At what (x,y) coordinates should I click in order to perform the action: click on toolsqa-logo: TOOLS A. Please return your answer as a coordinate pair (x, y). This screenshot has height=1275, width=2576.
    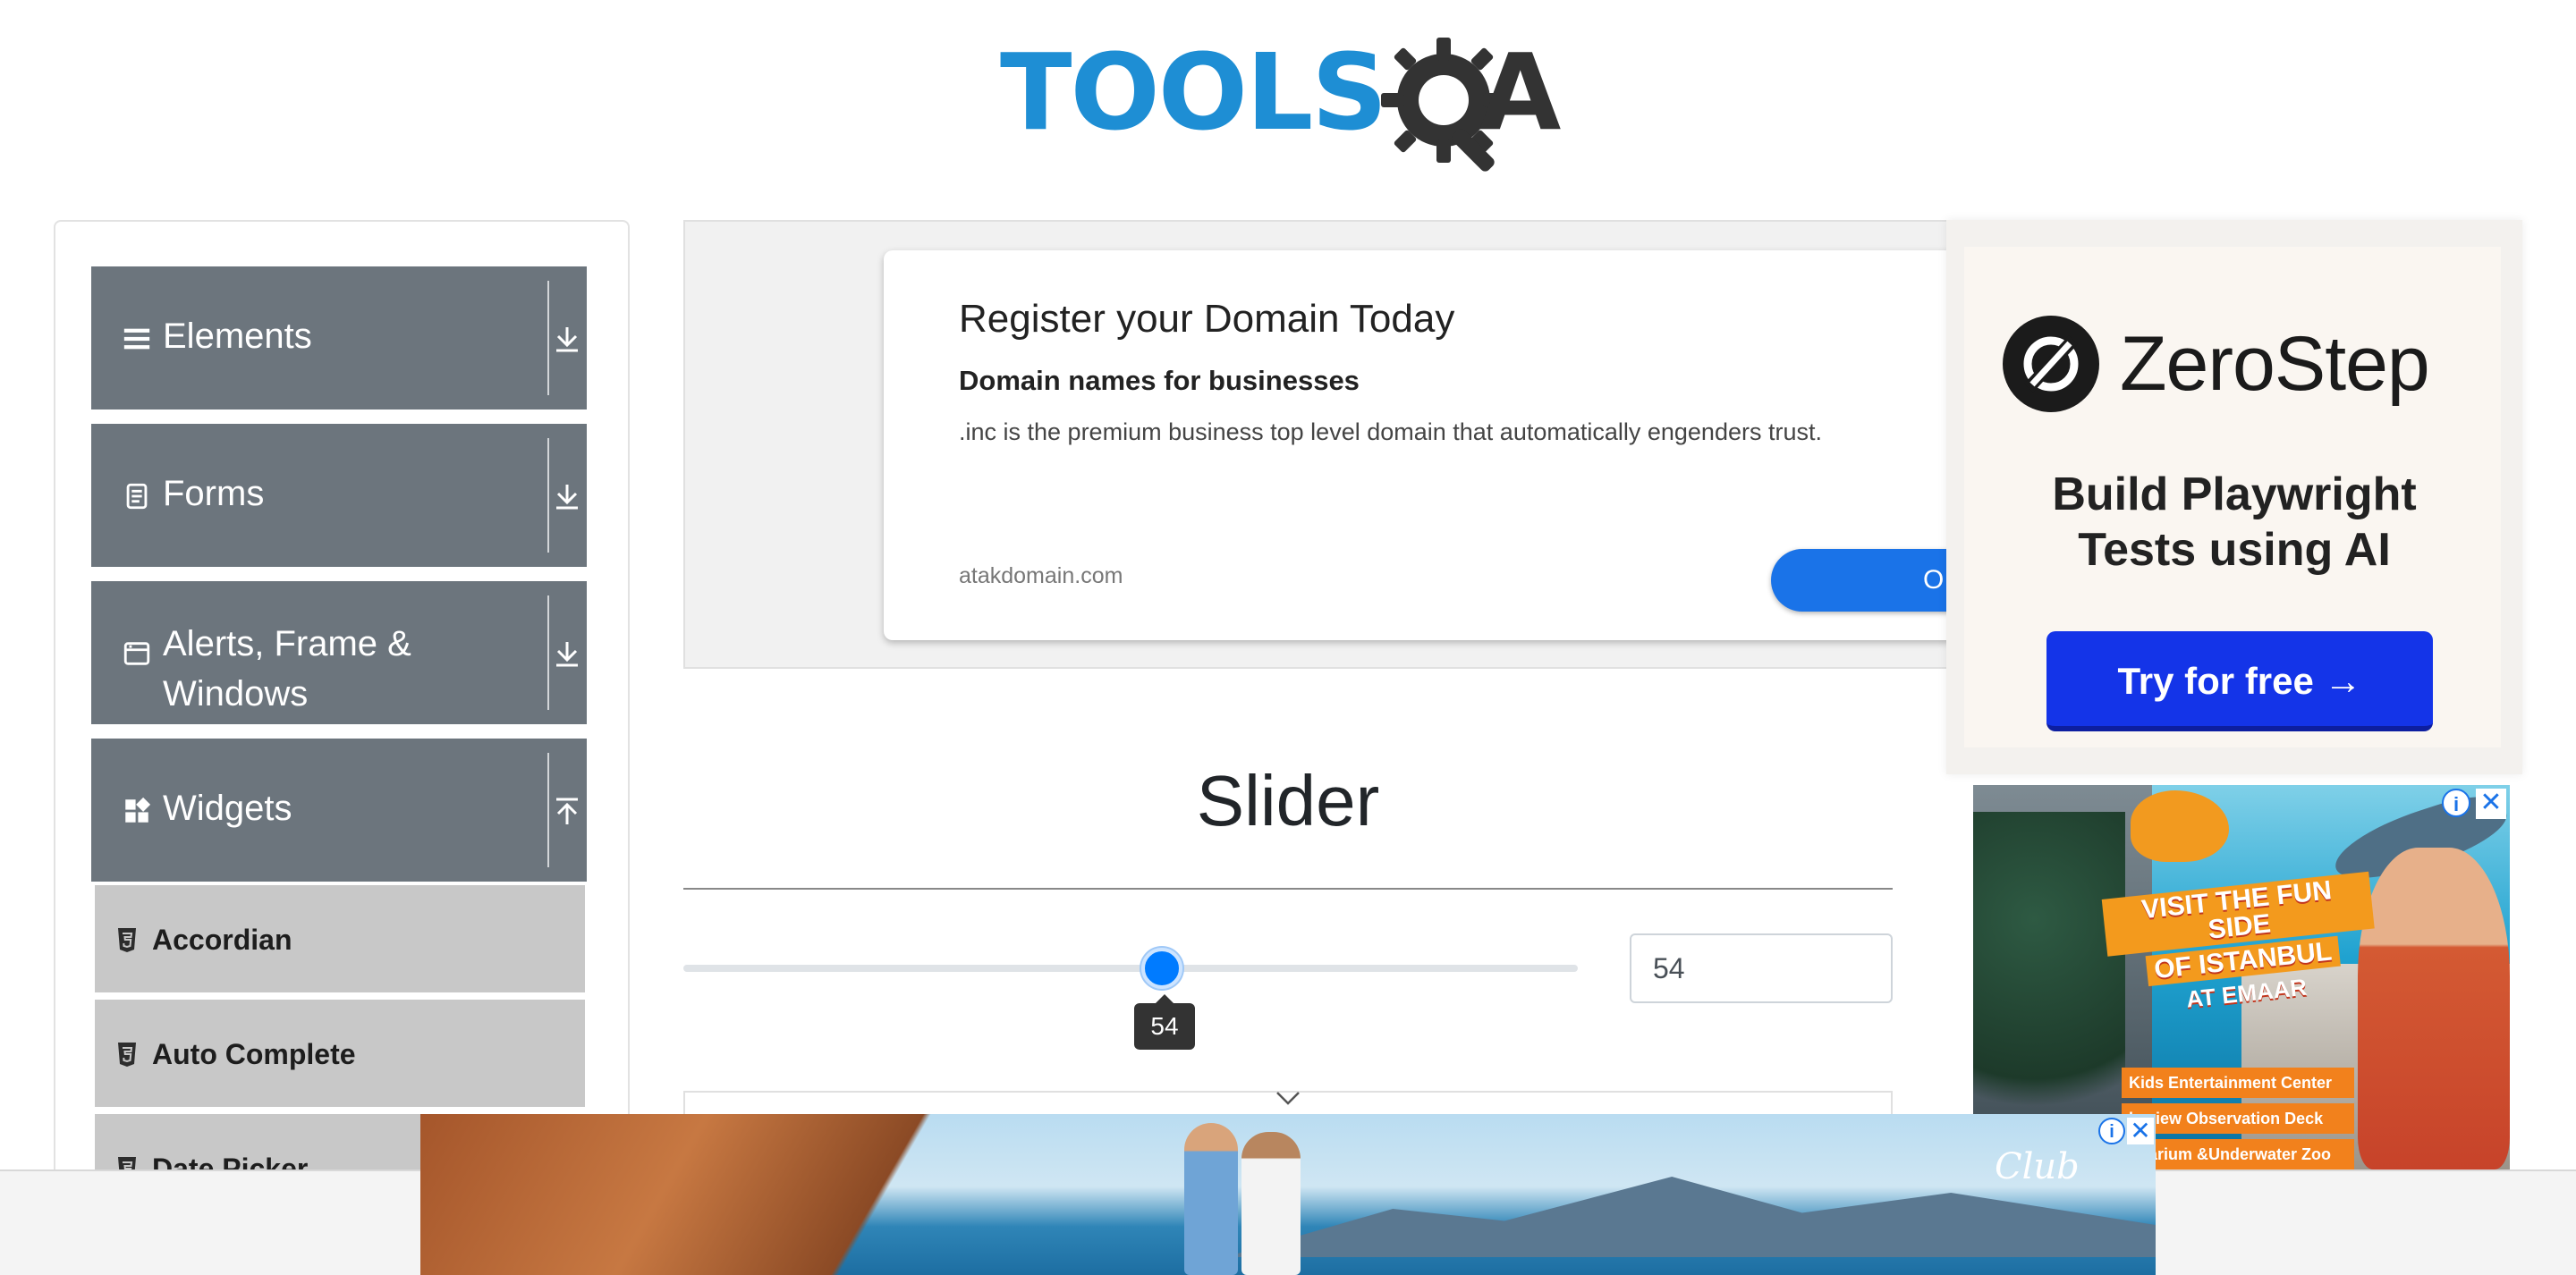
    Looking at the image, I should click on (1295, 98).